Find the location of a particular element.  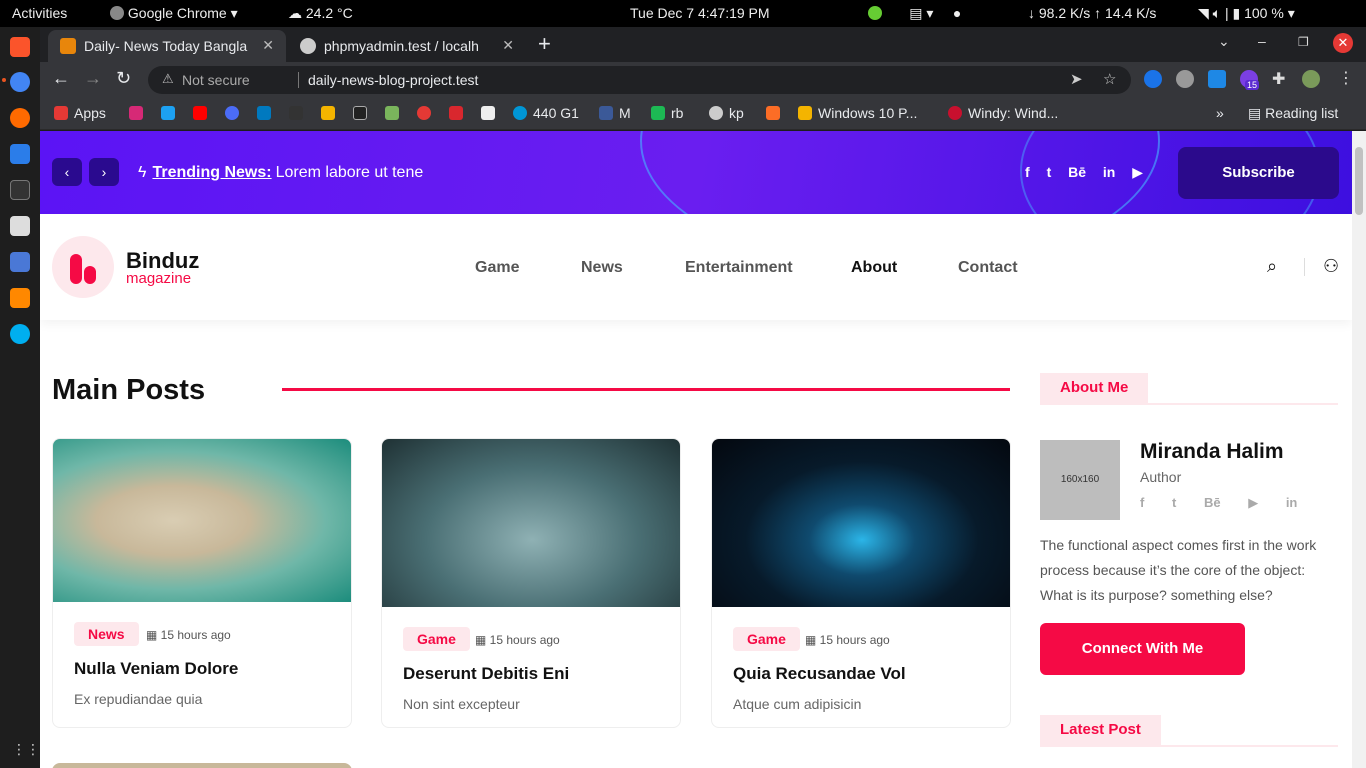

bookmark-youtube is located at coordinates (203, 113).